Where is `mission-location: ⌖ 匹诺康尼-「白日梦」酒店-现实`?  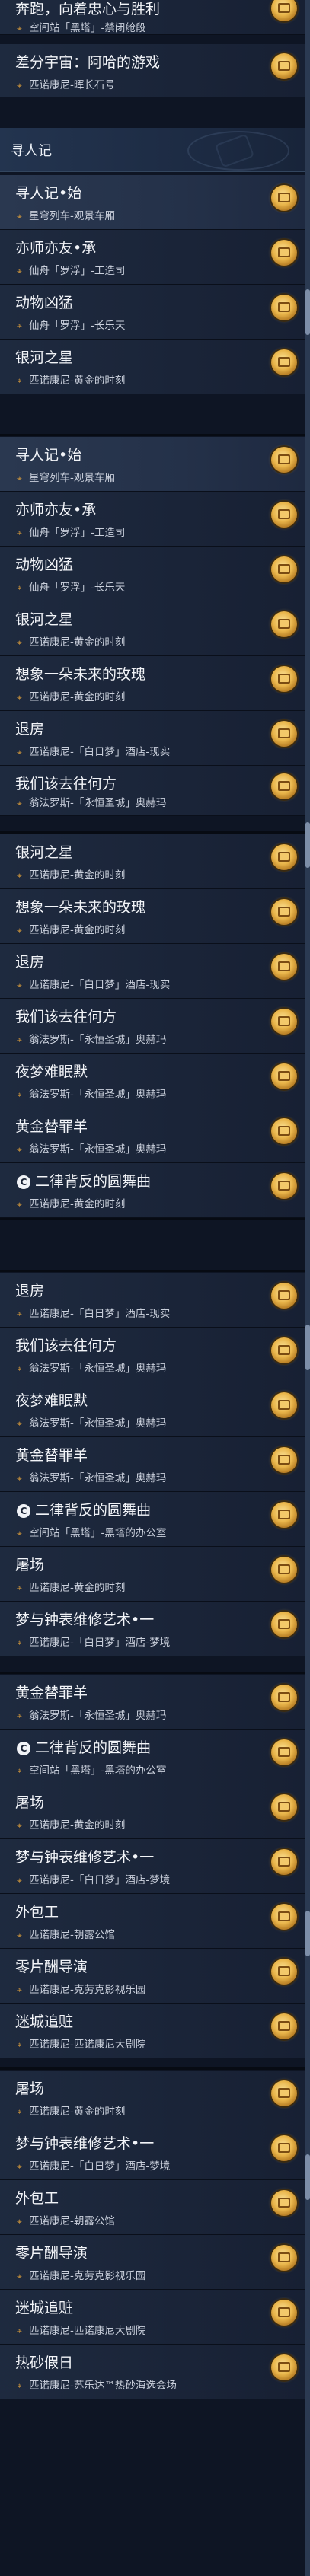 mission-location: ⌖ 匹诺康尼-「白日梦」酒店-现实 is located at coordinates (93, 985).